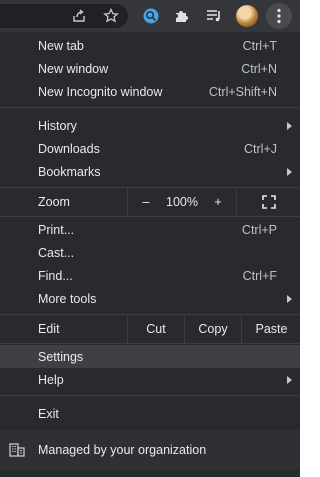 Image resolution: width=320 pixels, height=477 pixels. Describe the element at coordinates (259, 68) in the screenshot. I see `shortcut-label: Ctrl+N` at that location.